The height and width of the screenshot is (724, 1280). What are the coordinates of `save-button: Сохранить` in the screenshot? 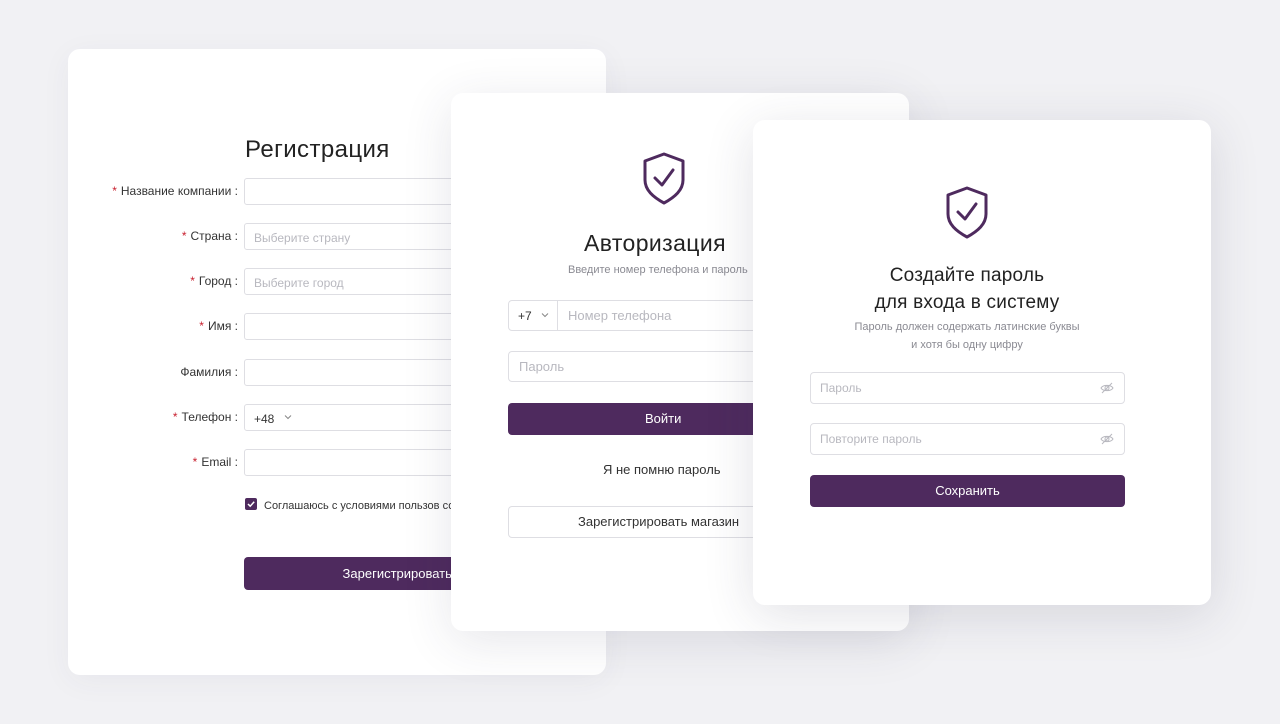 It's located at (967, 491).